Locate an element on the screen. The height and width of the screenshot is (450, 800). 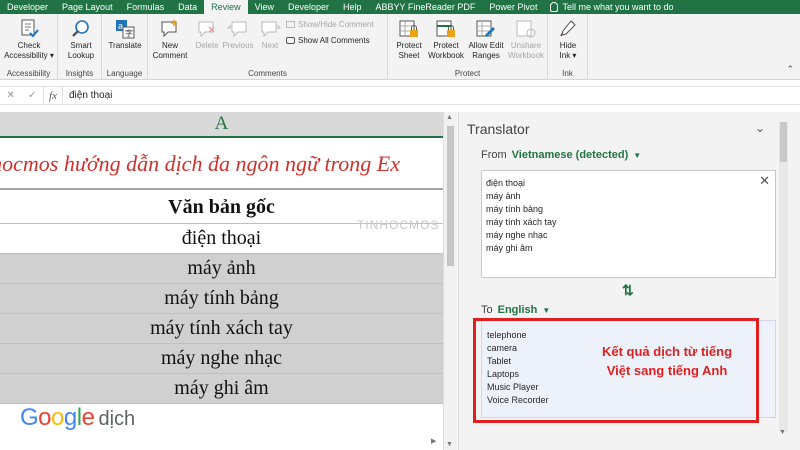
clear-text-icon: ✕ is located at coordinates (764, 181).